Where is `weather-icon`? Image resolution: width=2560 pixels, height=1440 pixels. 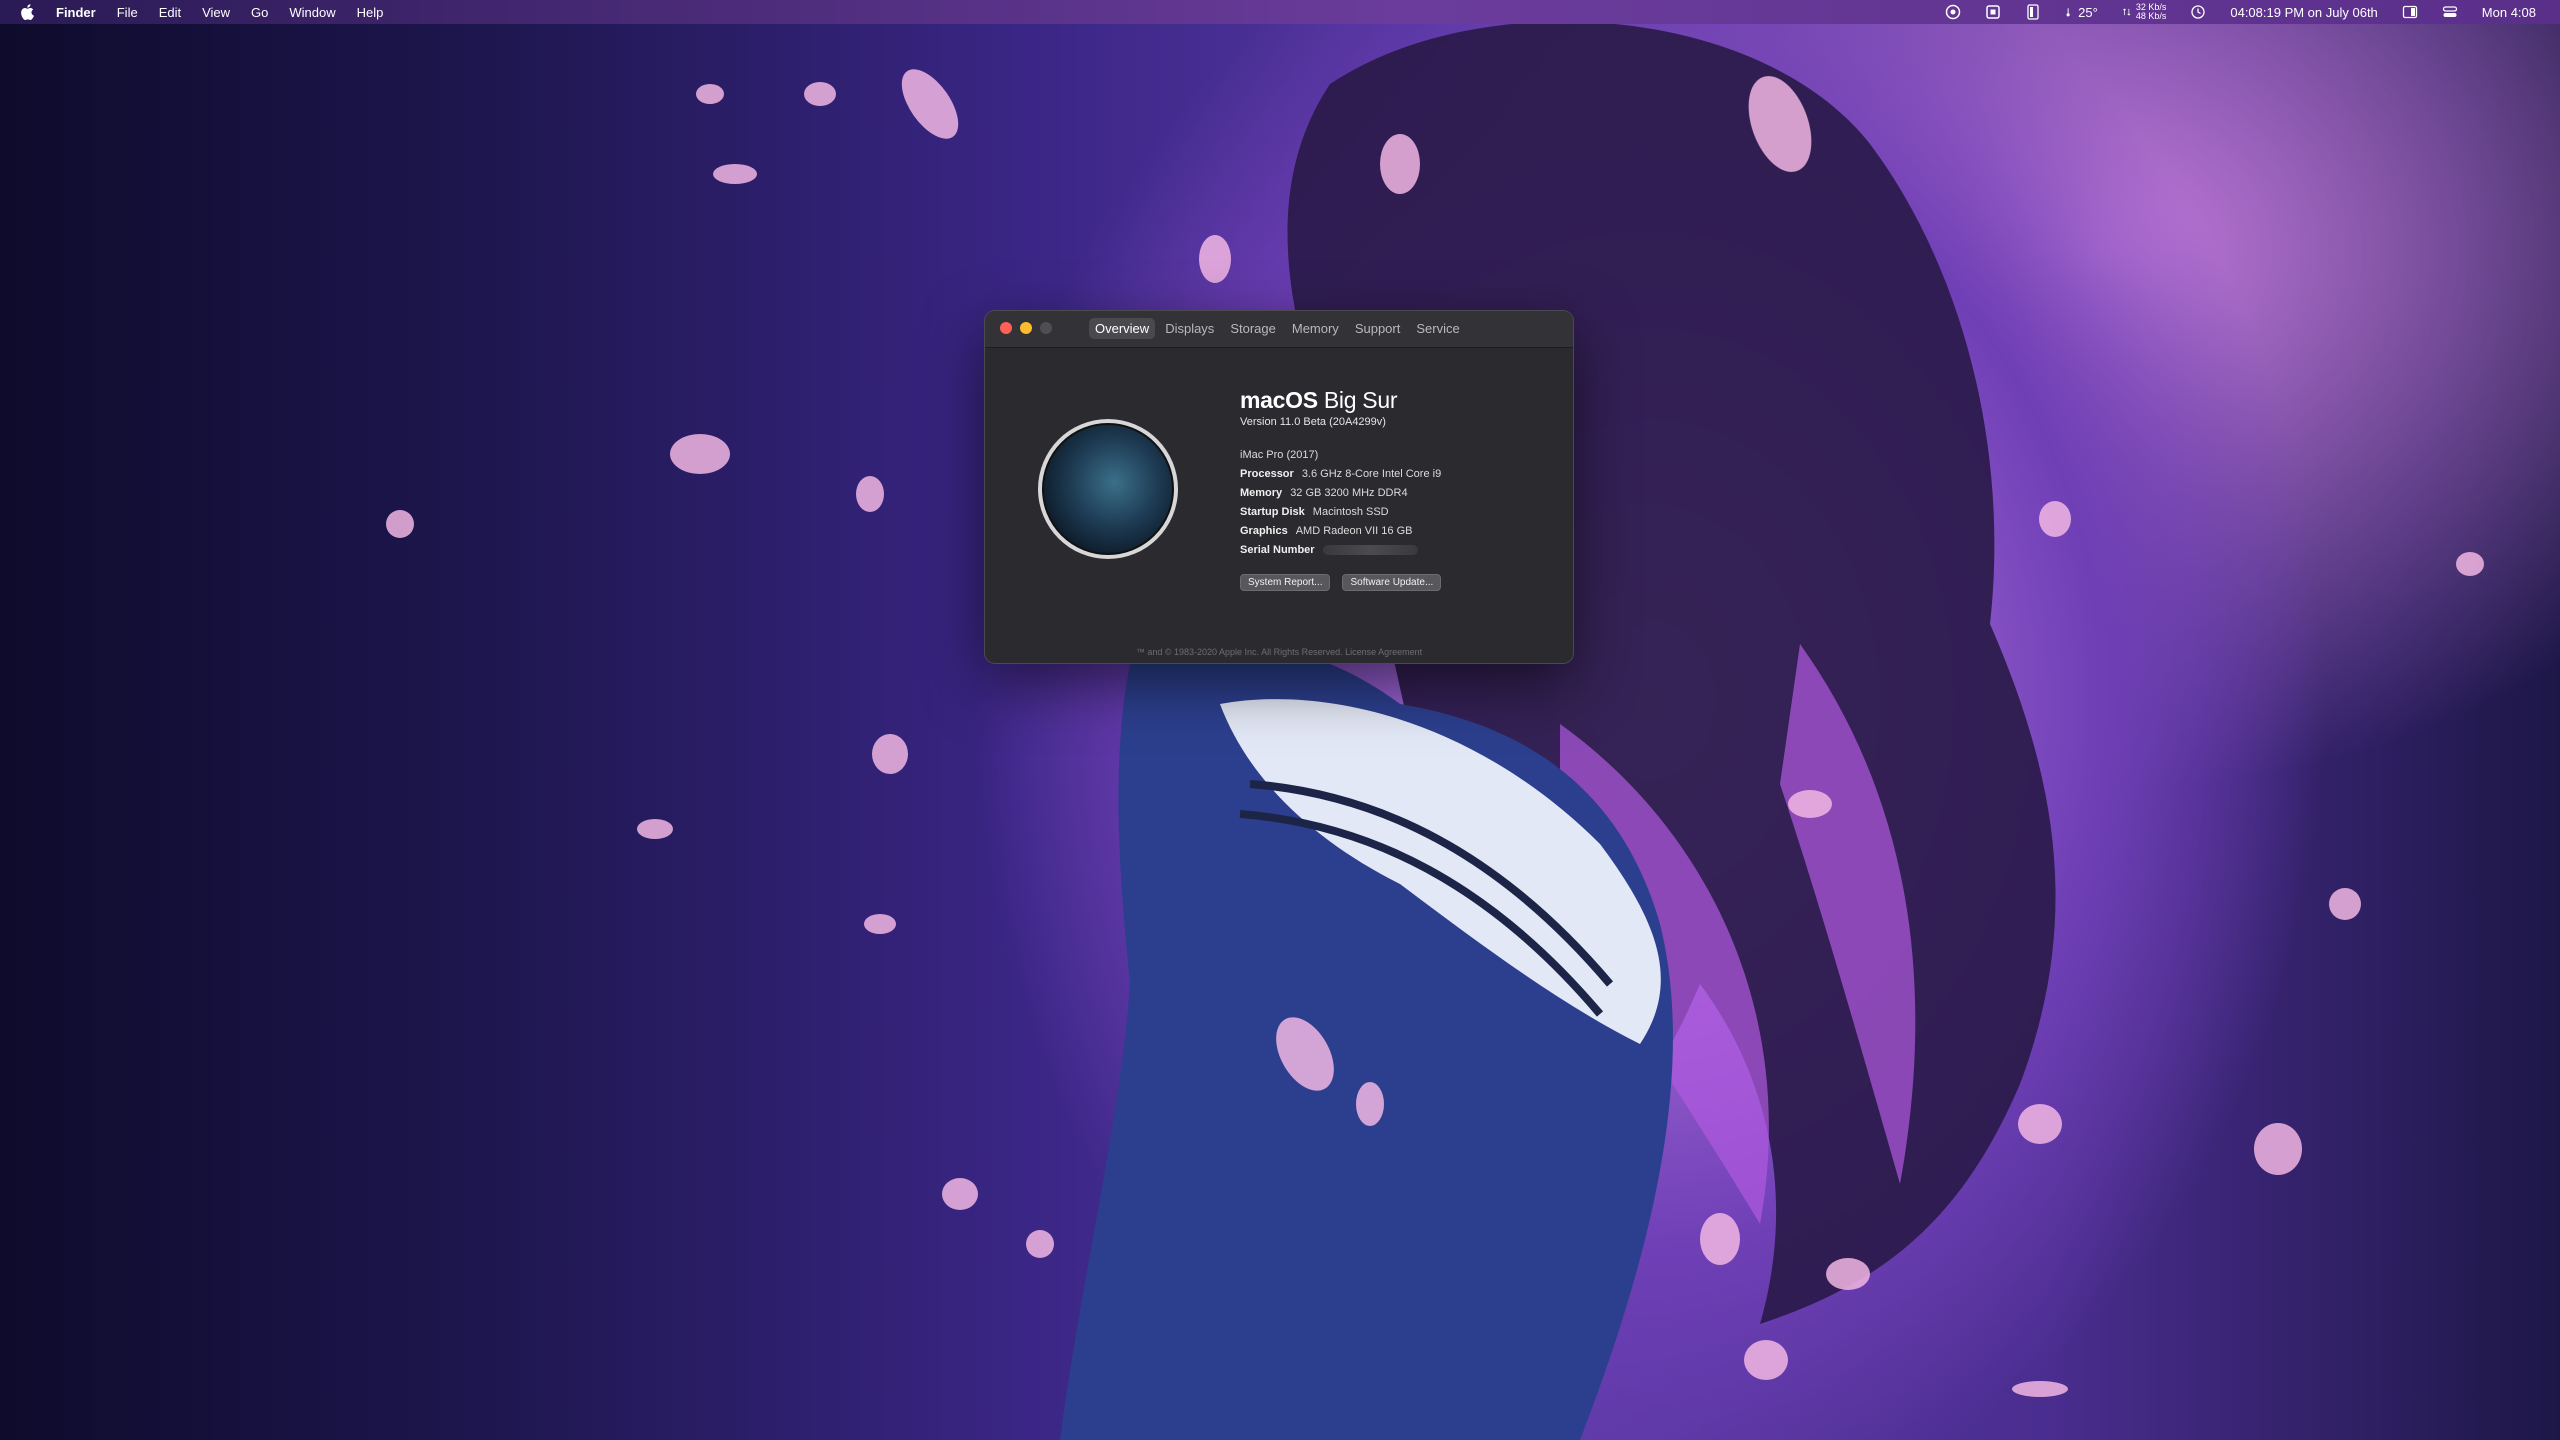
weather-icon is located at coordinates (2068, 12).